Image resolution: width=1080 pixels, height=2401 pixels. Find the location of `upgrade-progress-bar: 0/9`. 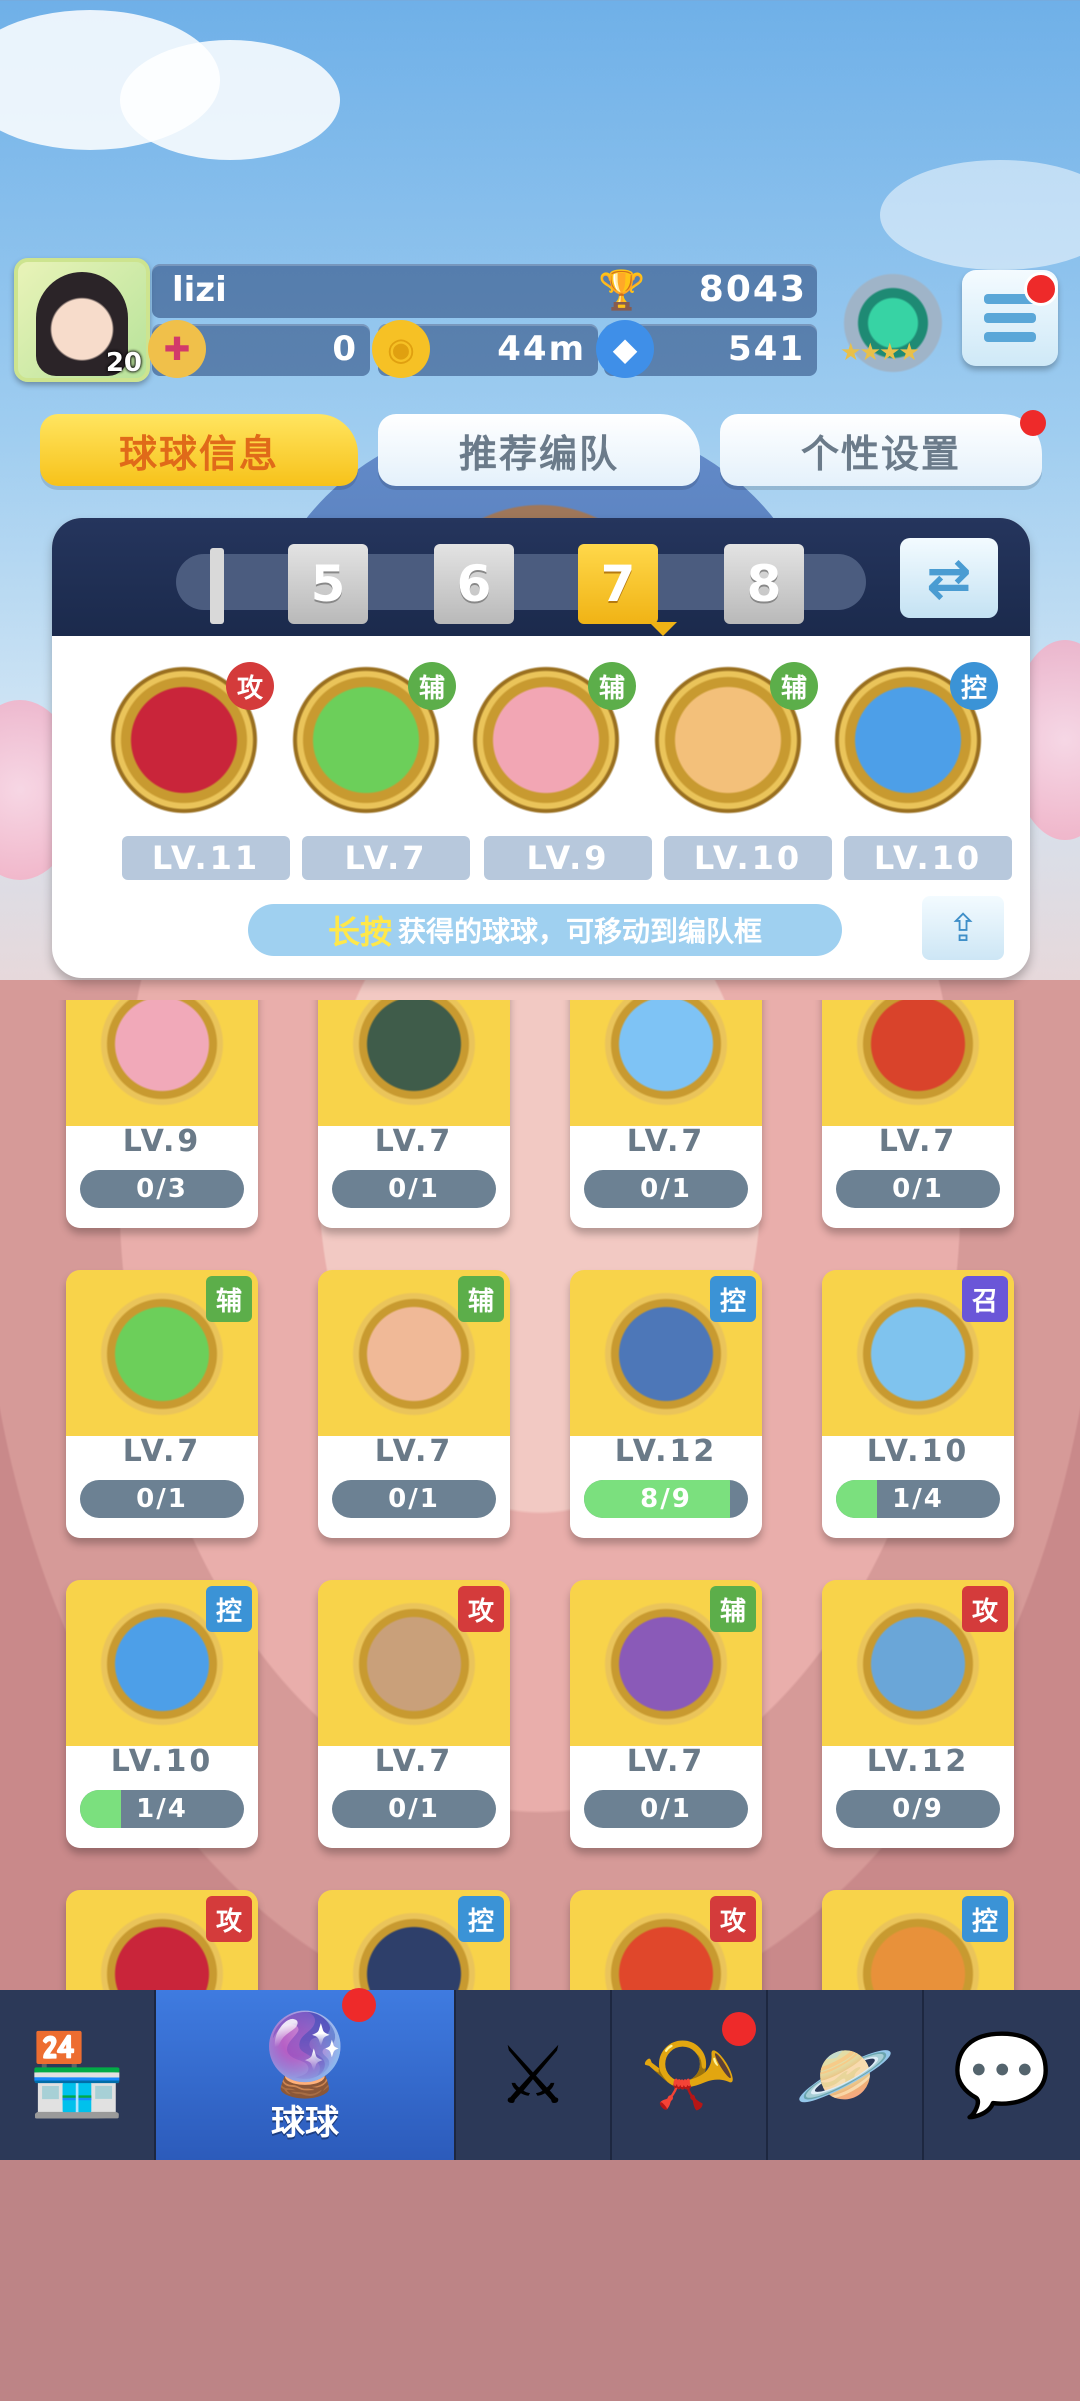

upgrade-progress-bar: 0/9 is located at coordinates (918, 1809).